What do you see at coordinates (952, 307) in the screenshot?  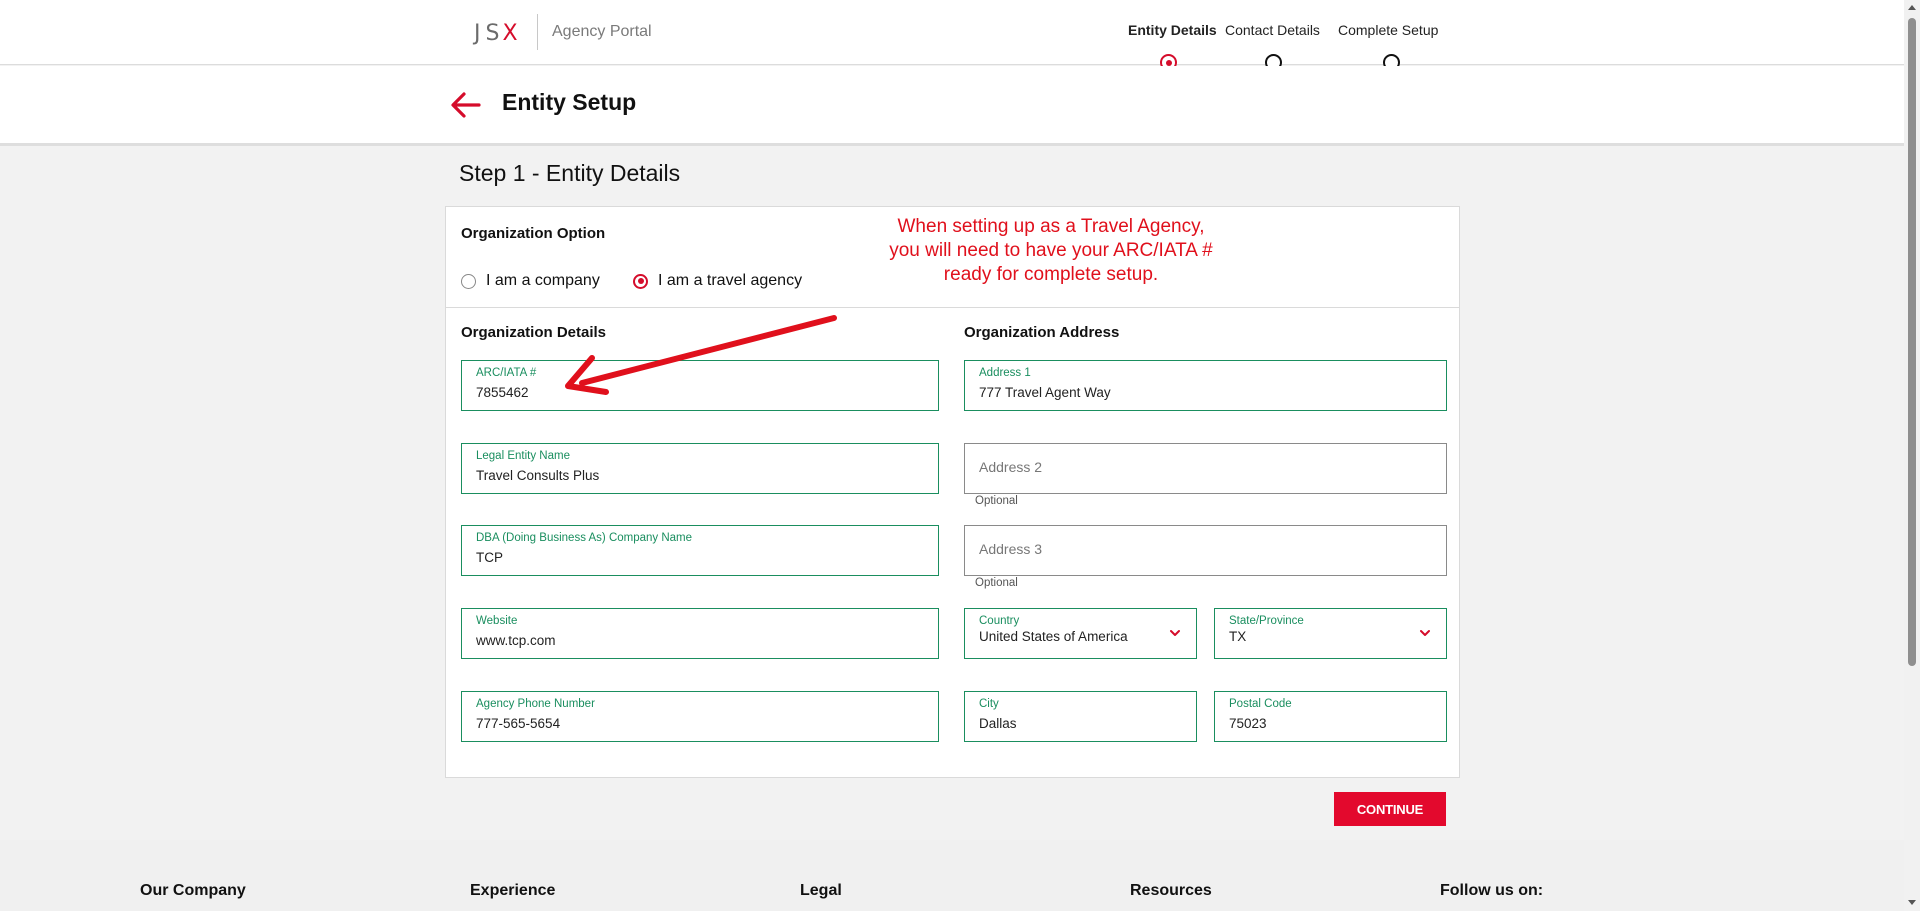 I see `card-divider` at bounding box center [952, 307].